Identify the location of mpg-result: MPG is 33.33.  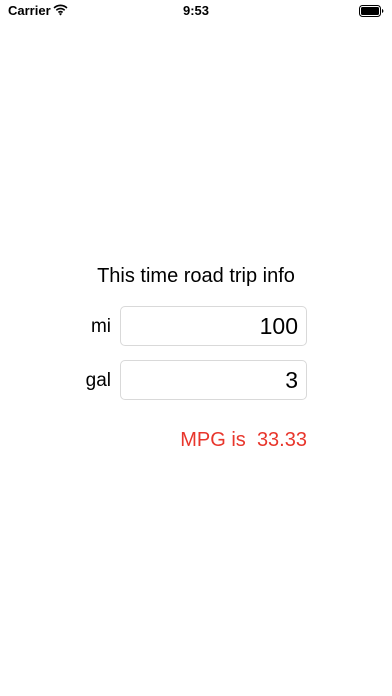
(213, 440).